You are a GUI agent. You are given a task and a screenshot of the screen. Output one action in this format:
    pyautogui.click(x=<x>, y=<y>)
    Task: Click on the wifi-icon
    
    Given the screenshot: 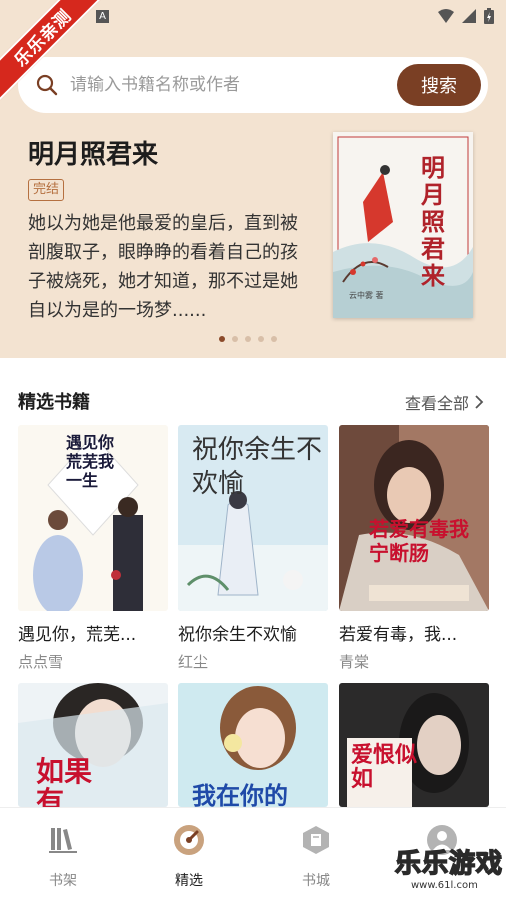 What is the action you would take?
    pyautogui.click(x=446, y=16)
    